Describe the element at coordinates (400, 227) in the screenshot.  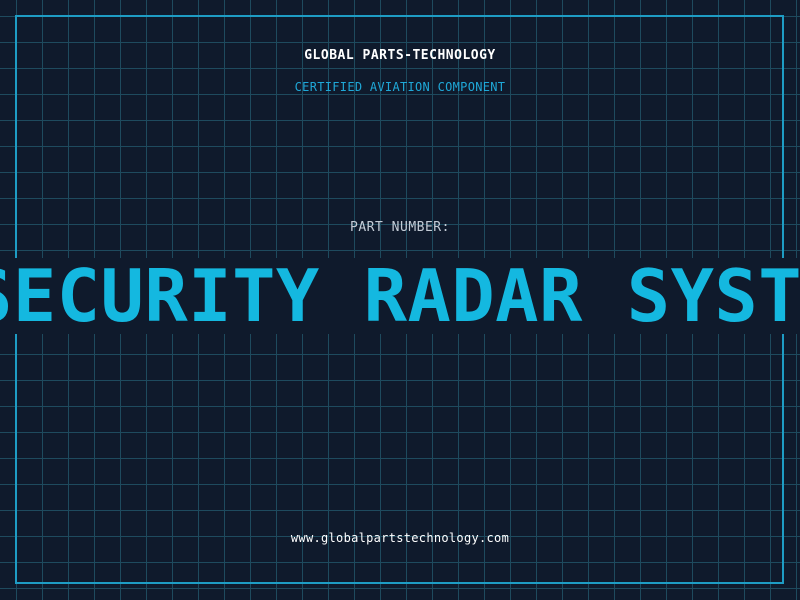
I see `part-number-label: PART NUMBER:` at that location.